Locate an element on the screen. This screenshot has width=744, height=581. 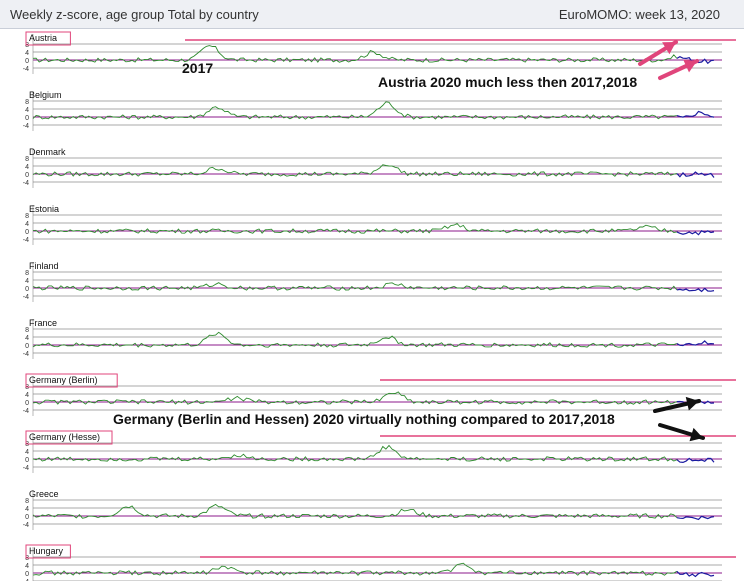
country-panel: 840-4Hungary is located at coordinates (372, 562).